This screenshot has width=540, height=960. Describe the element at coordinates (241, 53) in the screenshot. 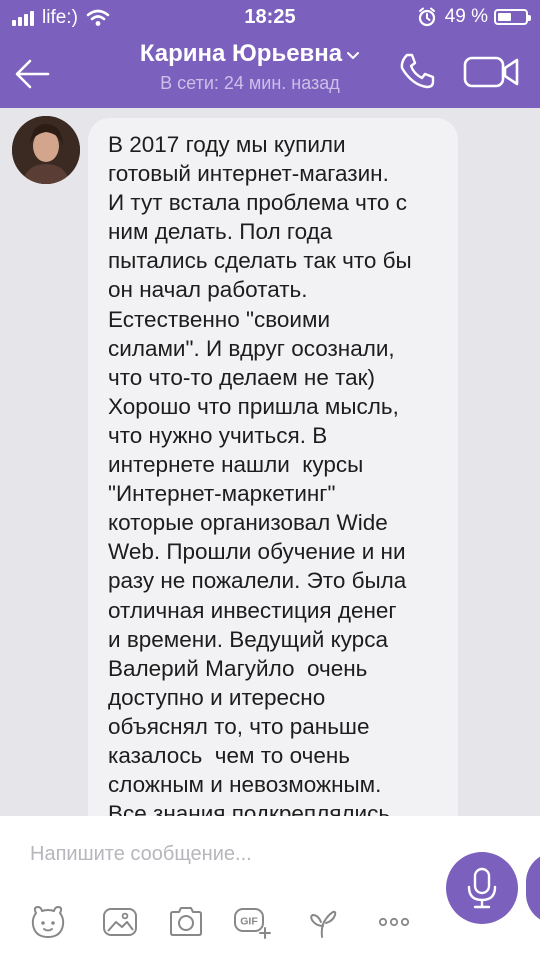

I see `contact-name: Карина Юрьевна` at that location.